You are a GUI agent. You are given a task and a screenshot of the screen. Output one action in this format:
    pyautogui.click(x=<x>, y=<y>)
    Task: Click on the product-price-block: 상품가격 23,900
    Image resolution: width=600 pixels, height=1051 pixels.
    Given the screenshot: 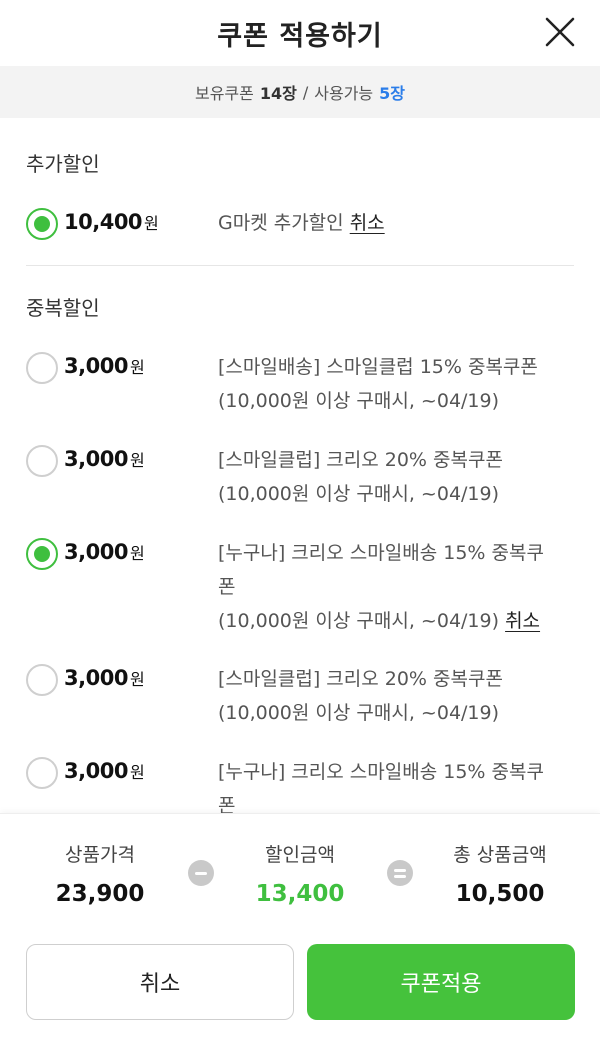 What is the action you would take?
    pyautogui.click(x=100, y=873)
    